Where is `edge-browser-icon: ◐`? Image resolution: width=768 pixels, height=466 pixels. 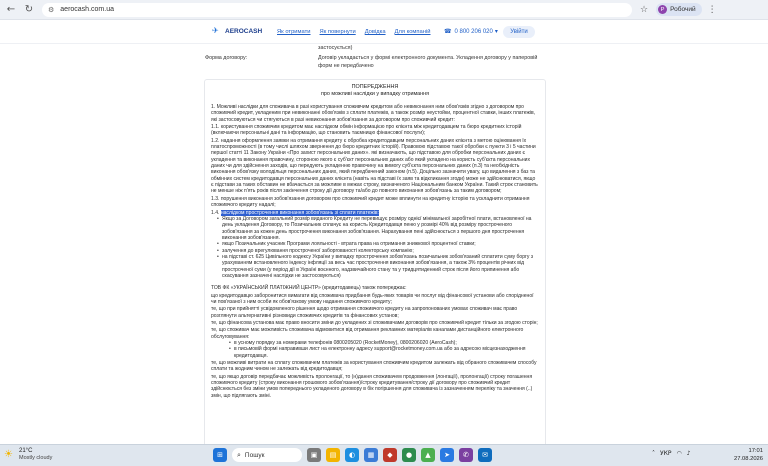
edge-browser-icon: ◐ is located at coordinates (352, 455).